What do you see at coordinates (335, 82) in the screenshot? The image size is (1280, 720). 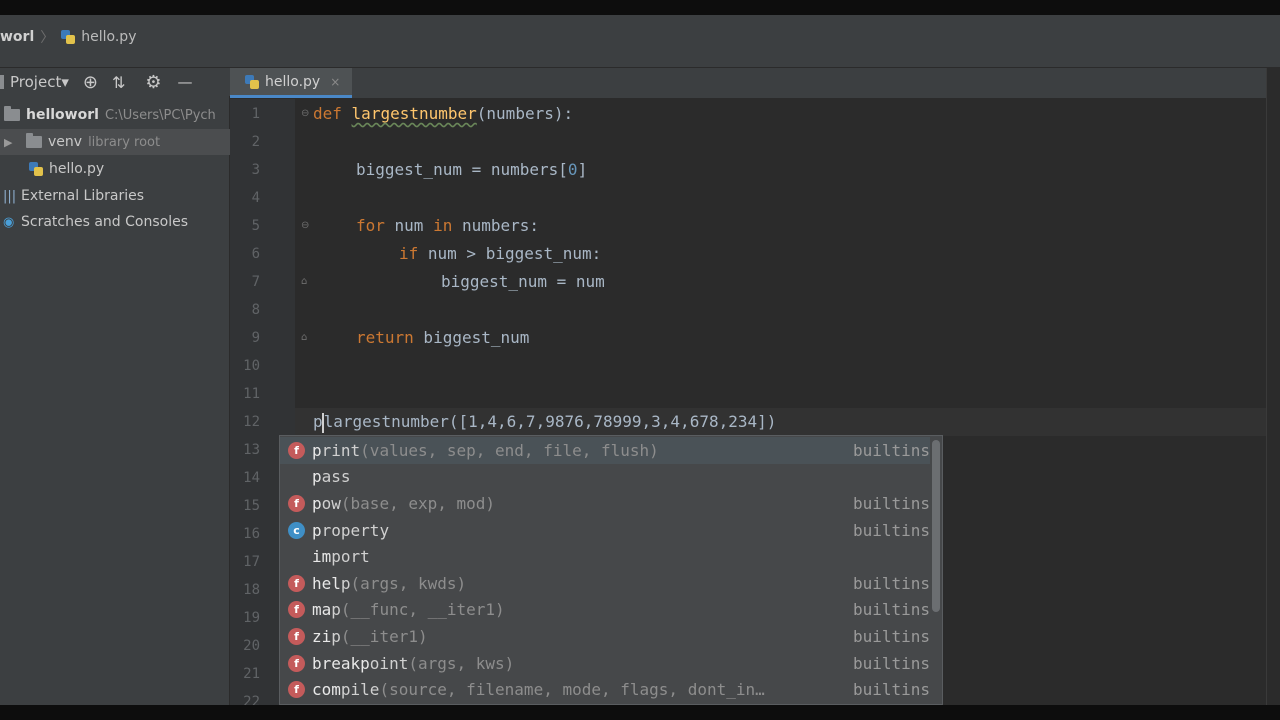 I see `close-tab-icon: ×` at bounding box center [335, 82].